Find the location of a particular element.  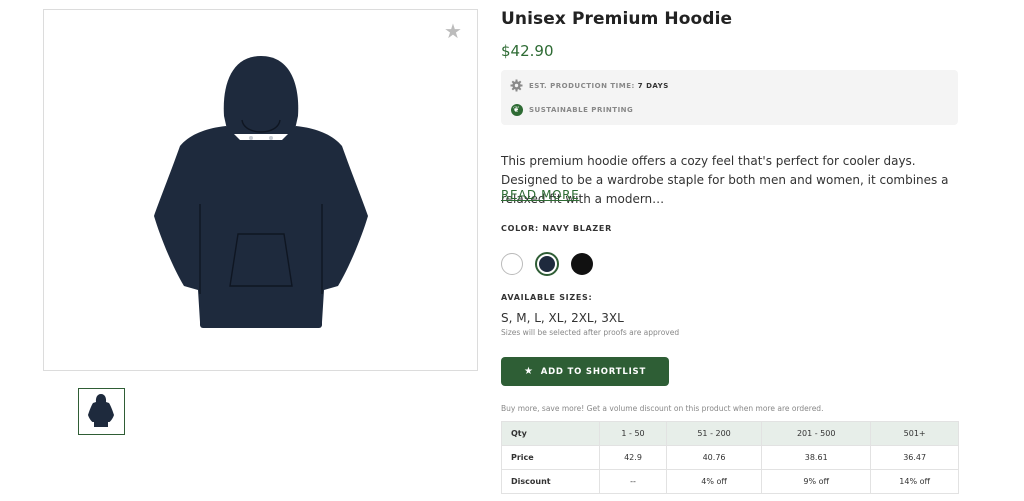

table-cell: 201 - 500 is located at coordinates (816, 433).